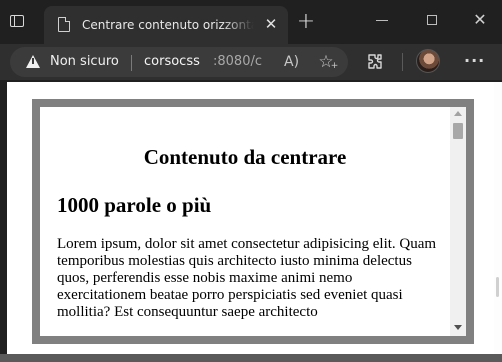 The height and width of the screenshot is (362, 502). What do you see at coordinates (402, 62) in the screenshot?
I see `toolbar-divider` at bounding box center [402, 62].